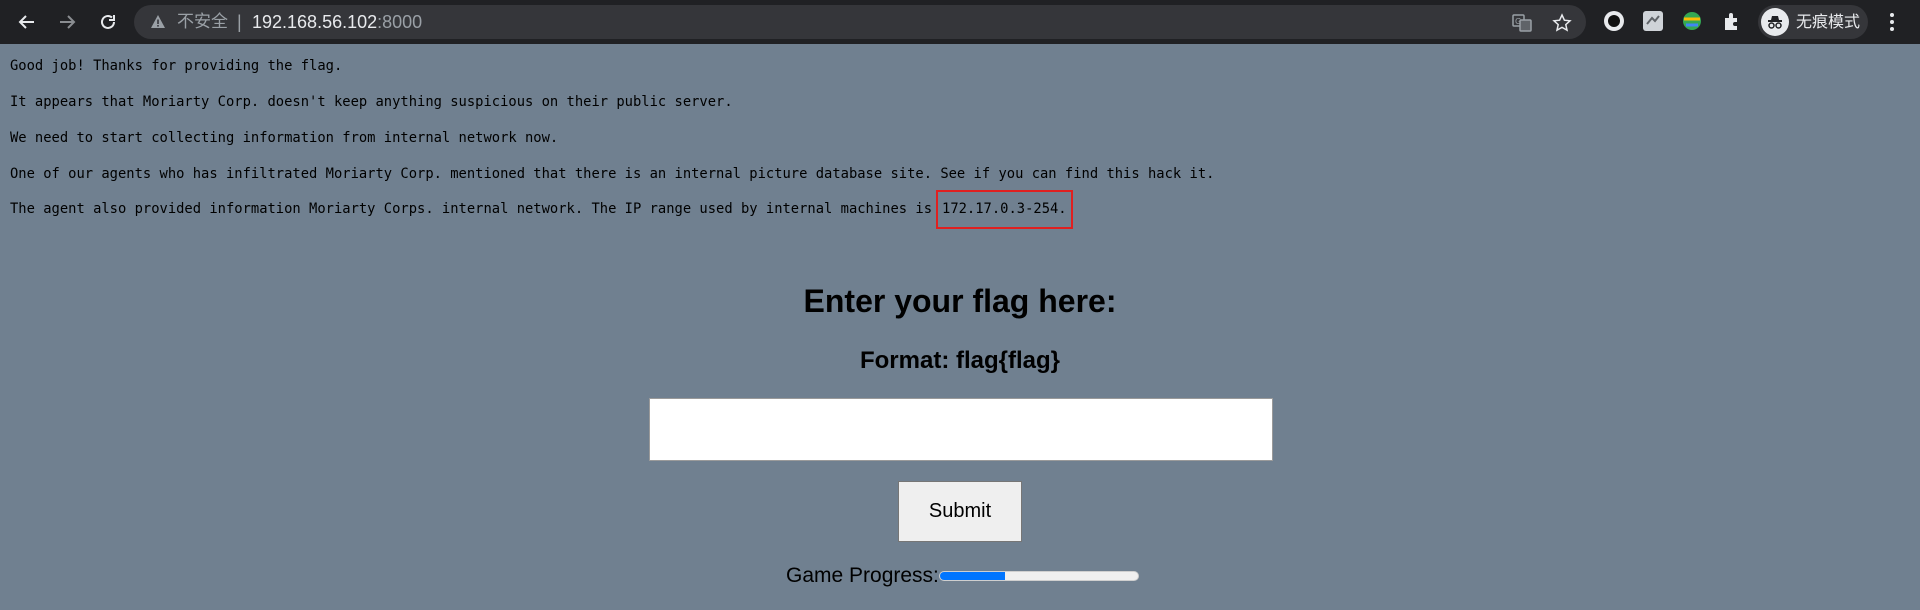 The width and height of the screenshot is (1920, 610). What do you see at coordinates (108, 22) in the screenshot?
I see `reload-icon` at bounding box center [108, 22].